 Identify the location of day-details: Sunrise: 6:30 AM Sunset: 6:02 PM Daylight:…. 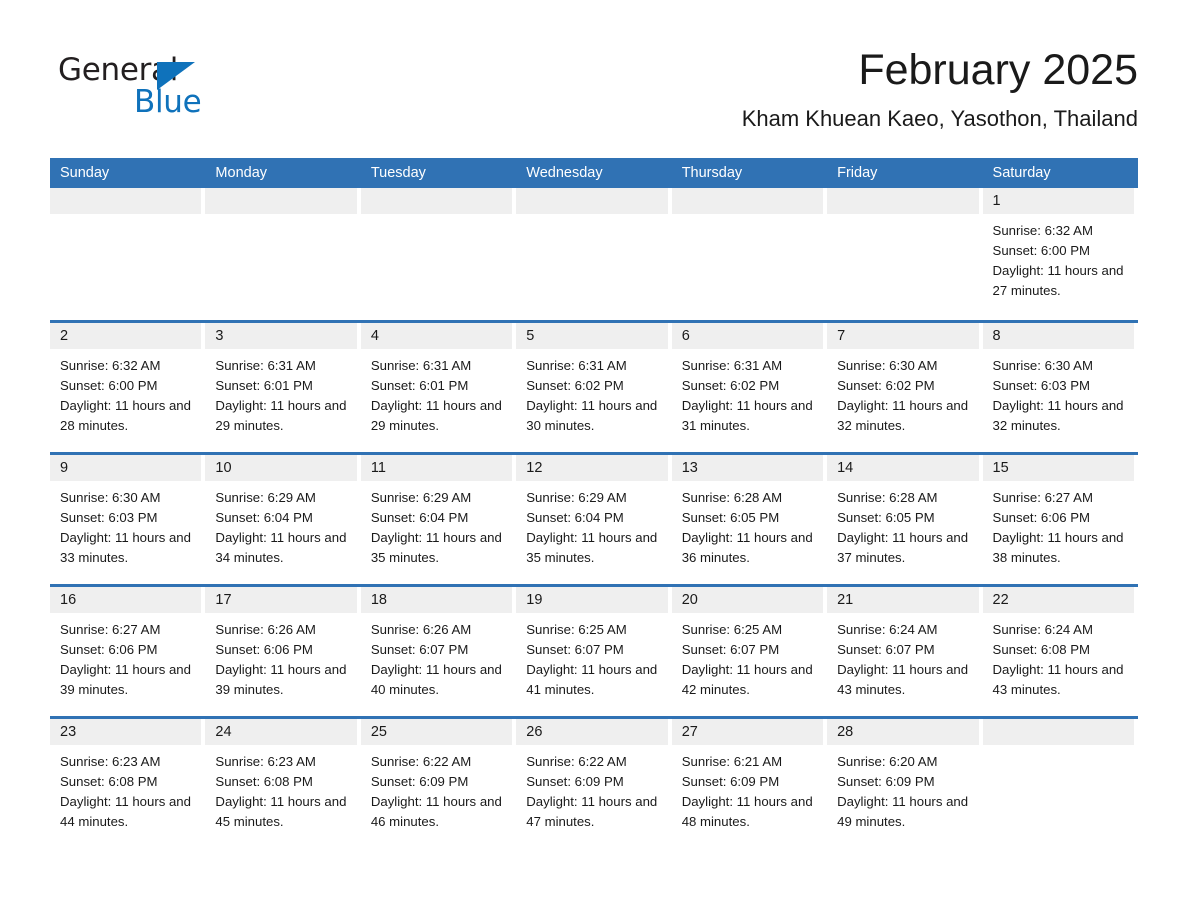
(902, 392).